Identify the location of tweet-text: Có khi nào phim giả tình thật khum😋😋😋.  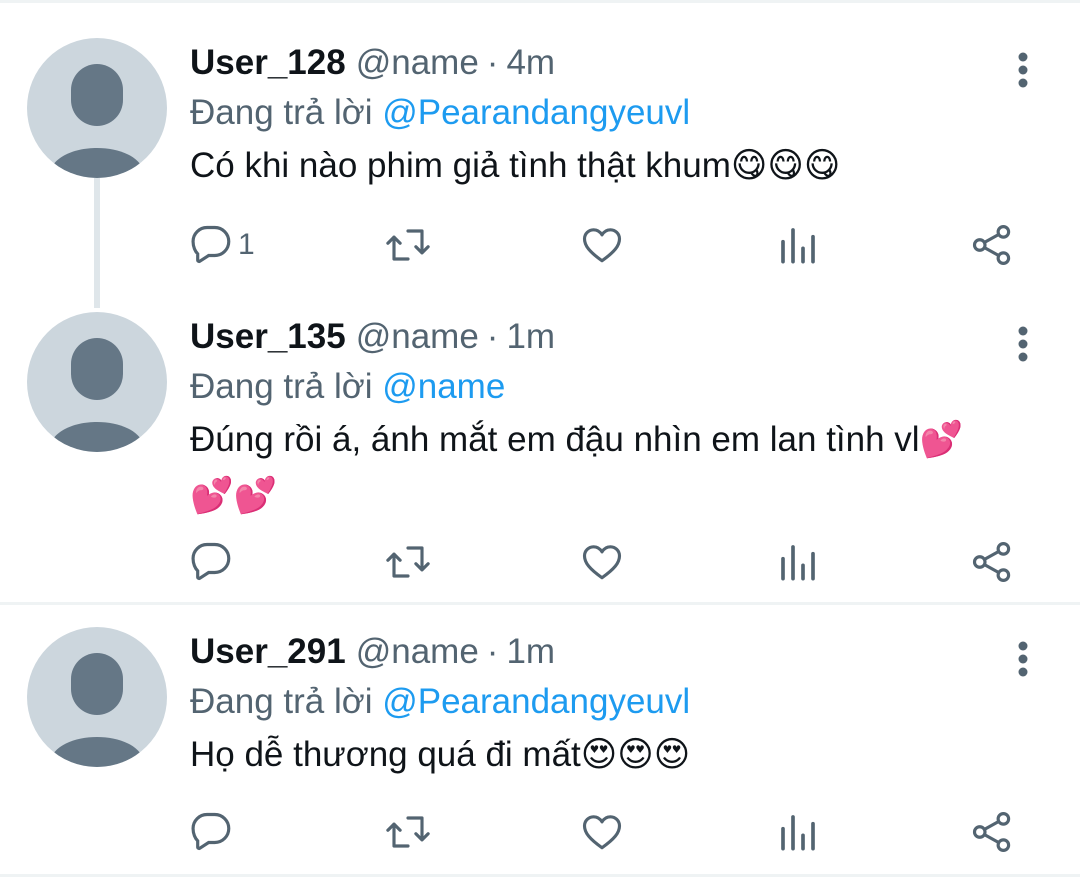
(610, 166).